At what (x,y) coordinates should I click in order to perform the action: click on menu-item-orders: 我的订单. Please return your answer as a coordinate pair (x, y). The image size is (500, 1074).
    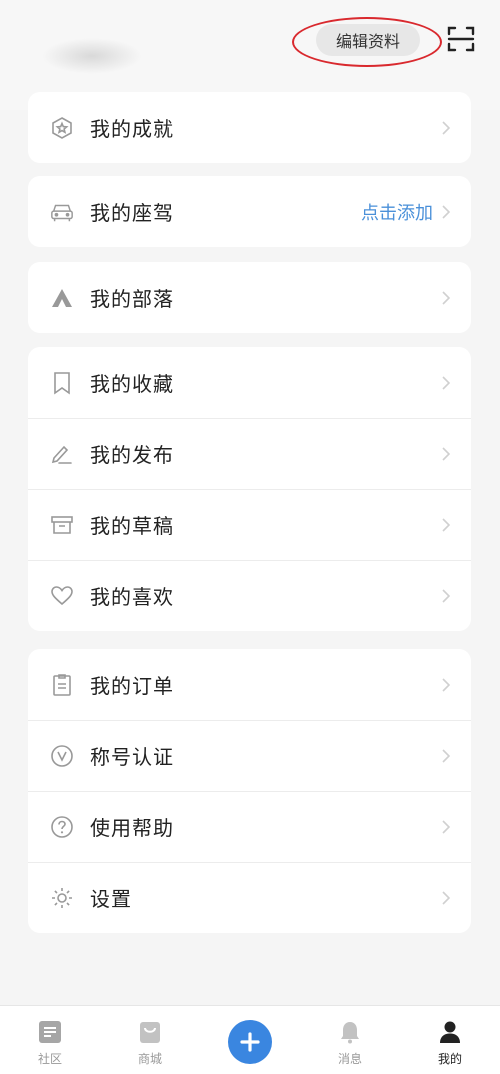
    Looking at the image, I should click on (249, 684).